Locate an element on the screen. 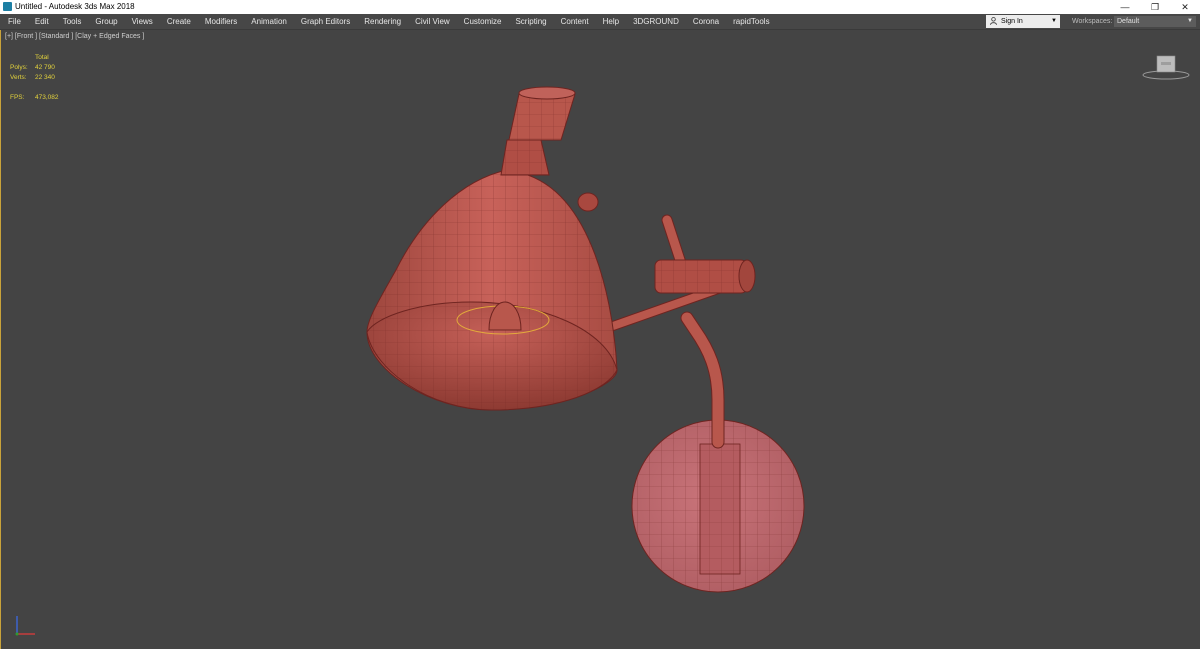 Image resolution: width=1200 pixels, height=649 pixels. close-icon: ✕ is located at coordinates (1185, 7).